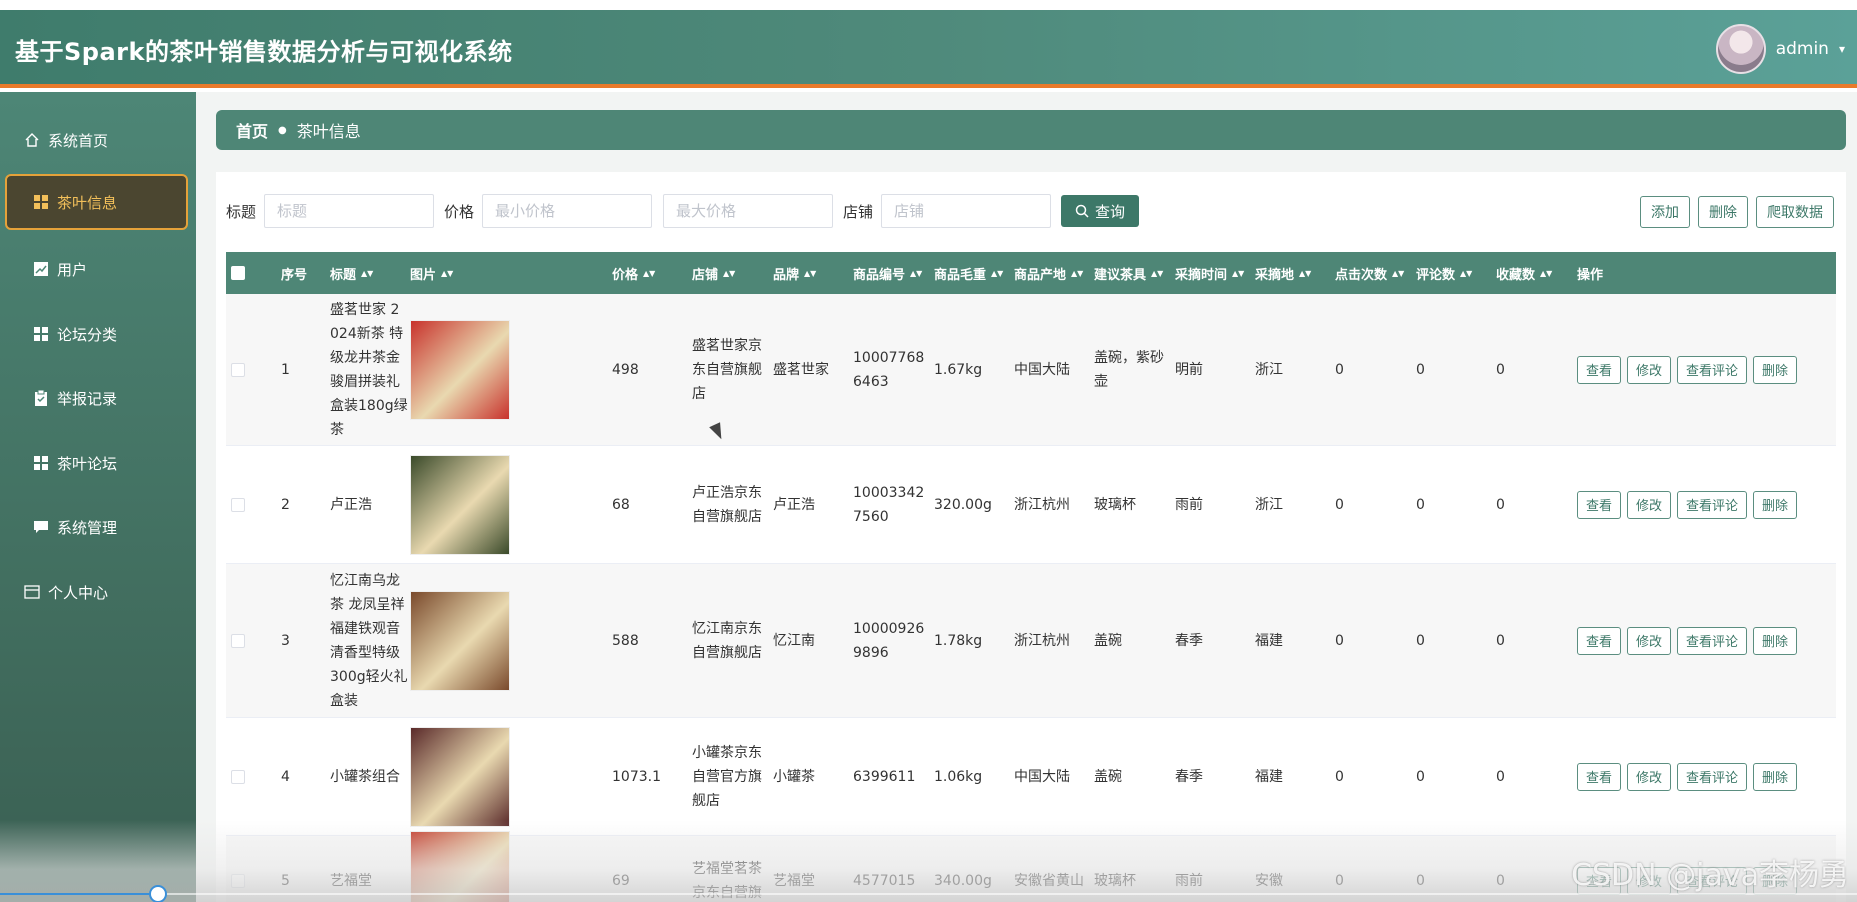 The height and width of the screenshot is (902, 1857). I want to click on cell-text: 中国大陆, so click(1042, 776).